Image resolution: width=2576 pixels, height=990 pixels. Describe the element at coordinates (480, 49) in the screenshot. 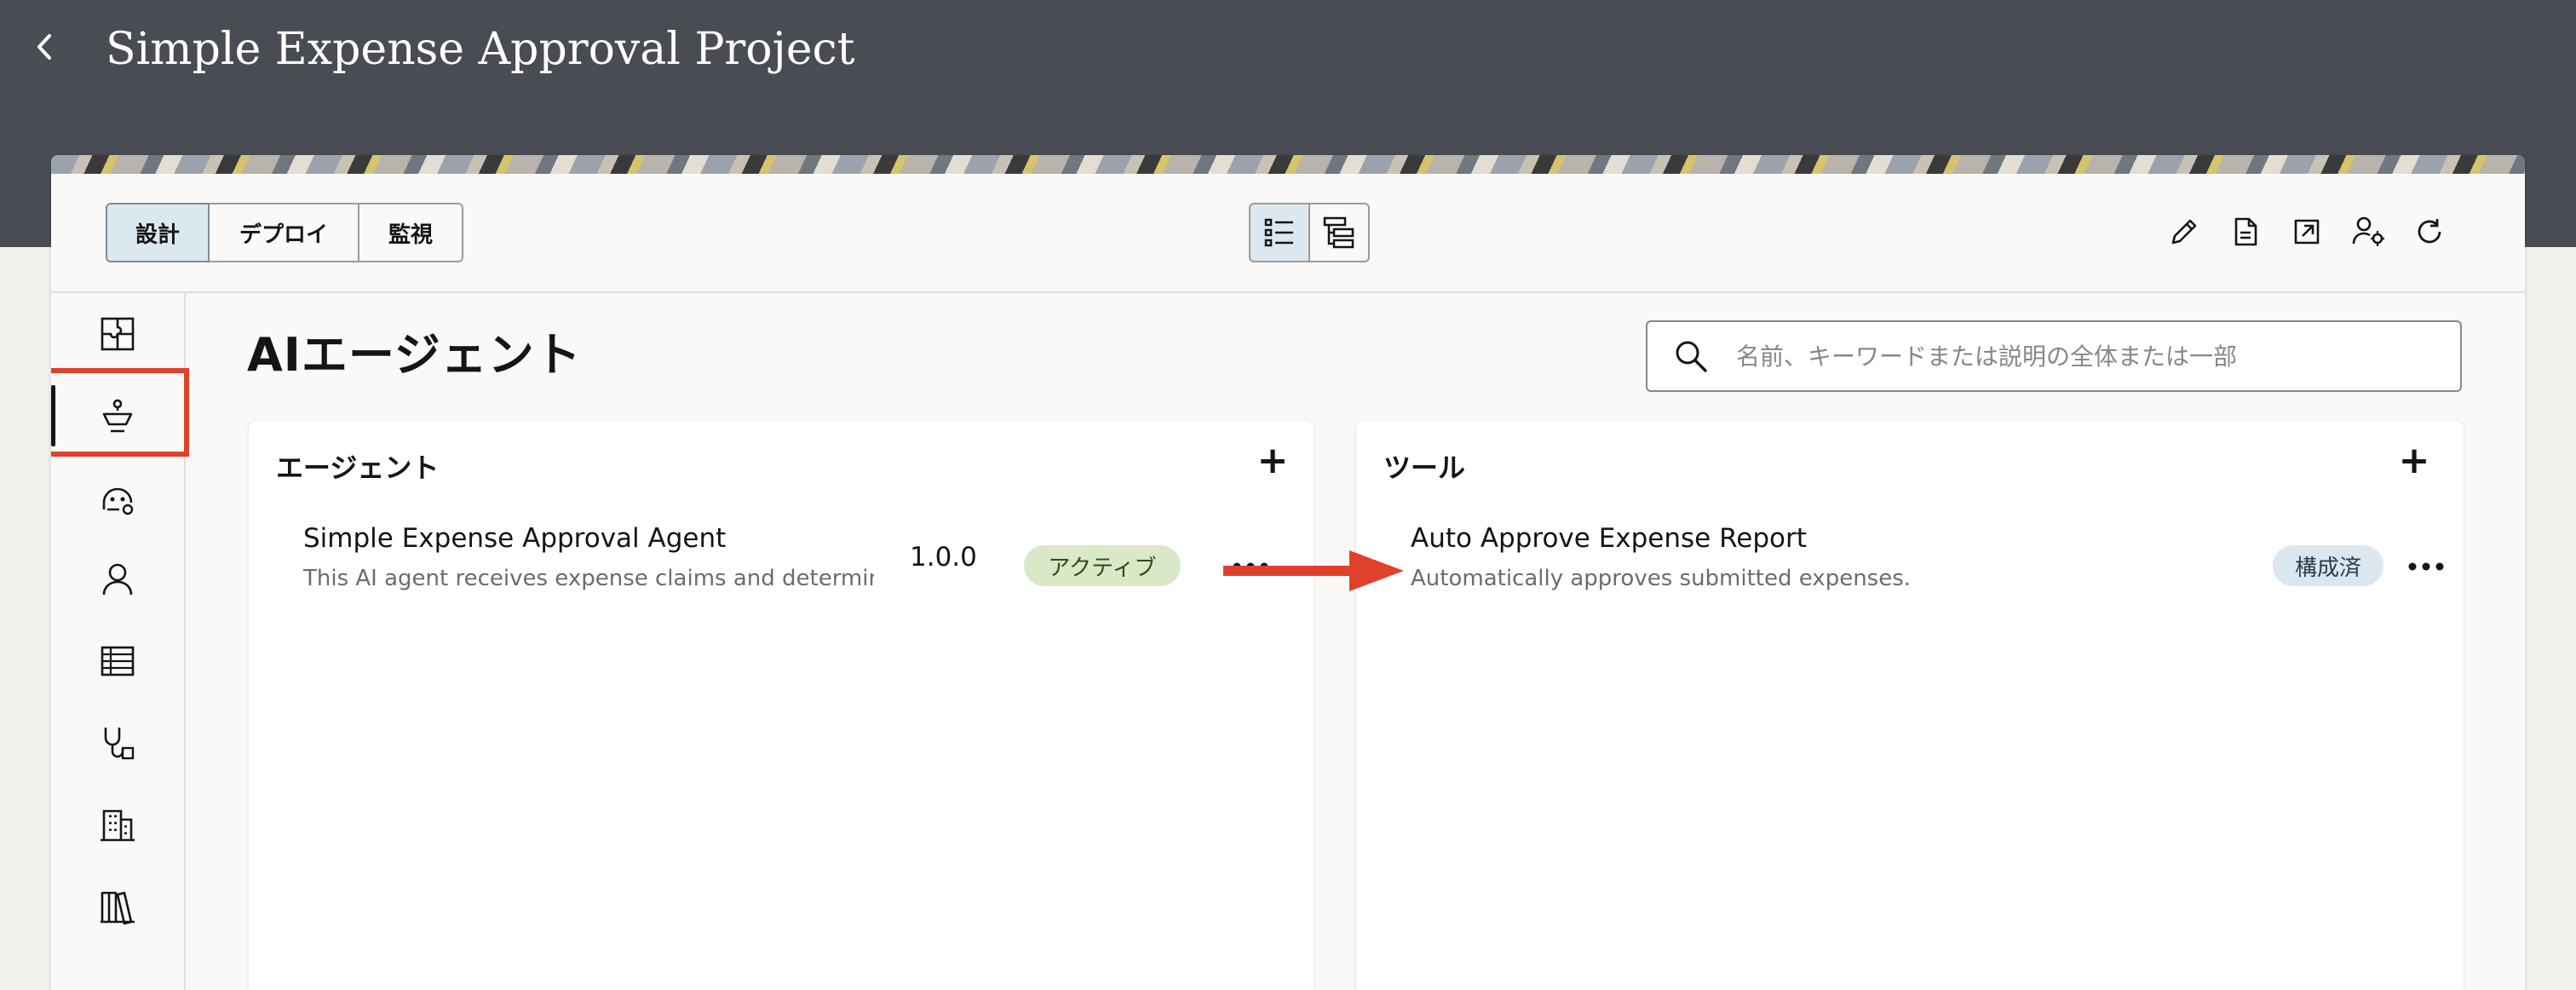

I see `page-title: Simple Expense Approval Project` at that location.